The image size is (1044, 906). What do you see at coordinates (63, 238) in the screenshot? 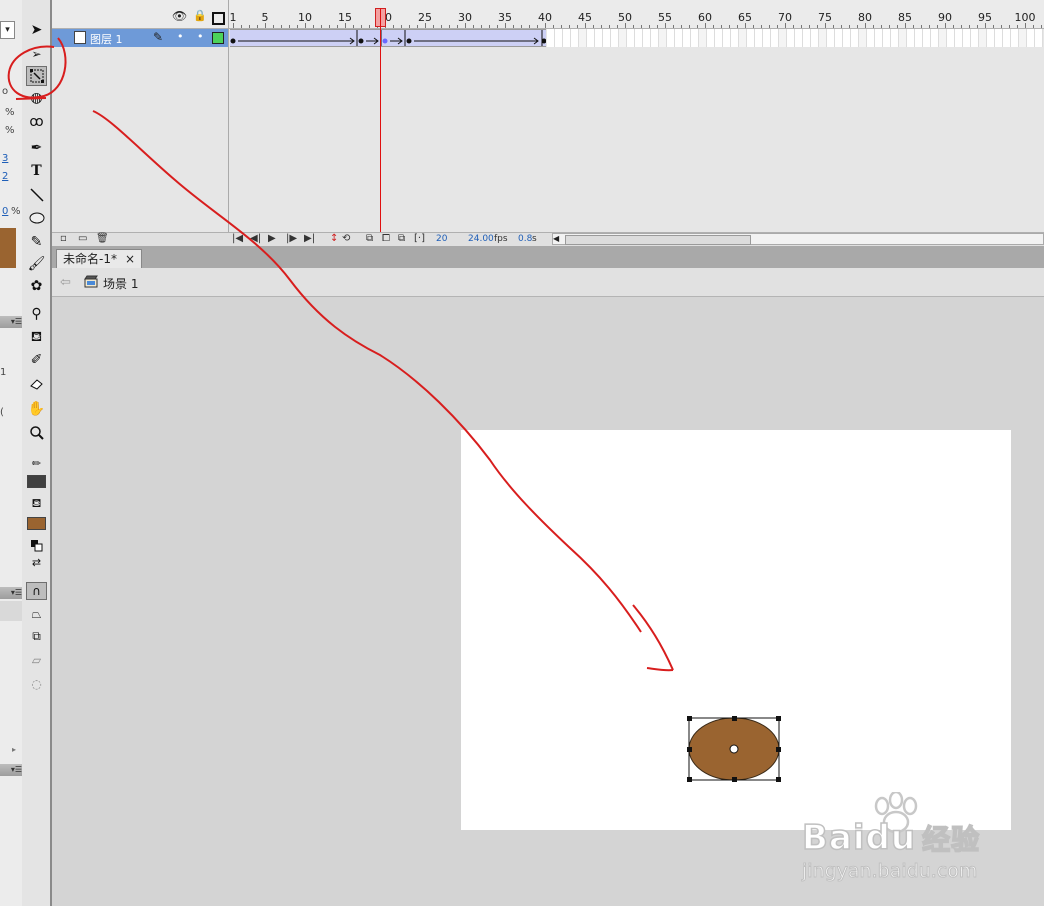
I see `new-layer-icon: ▫` at bounding box center [63, 238].